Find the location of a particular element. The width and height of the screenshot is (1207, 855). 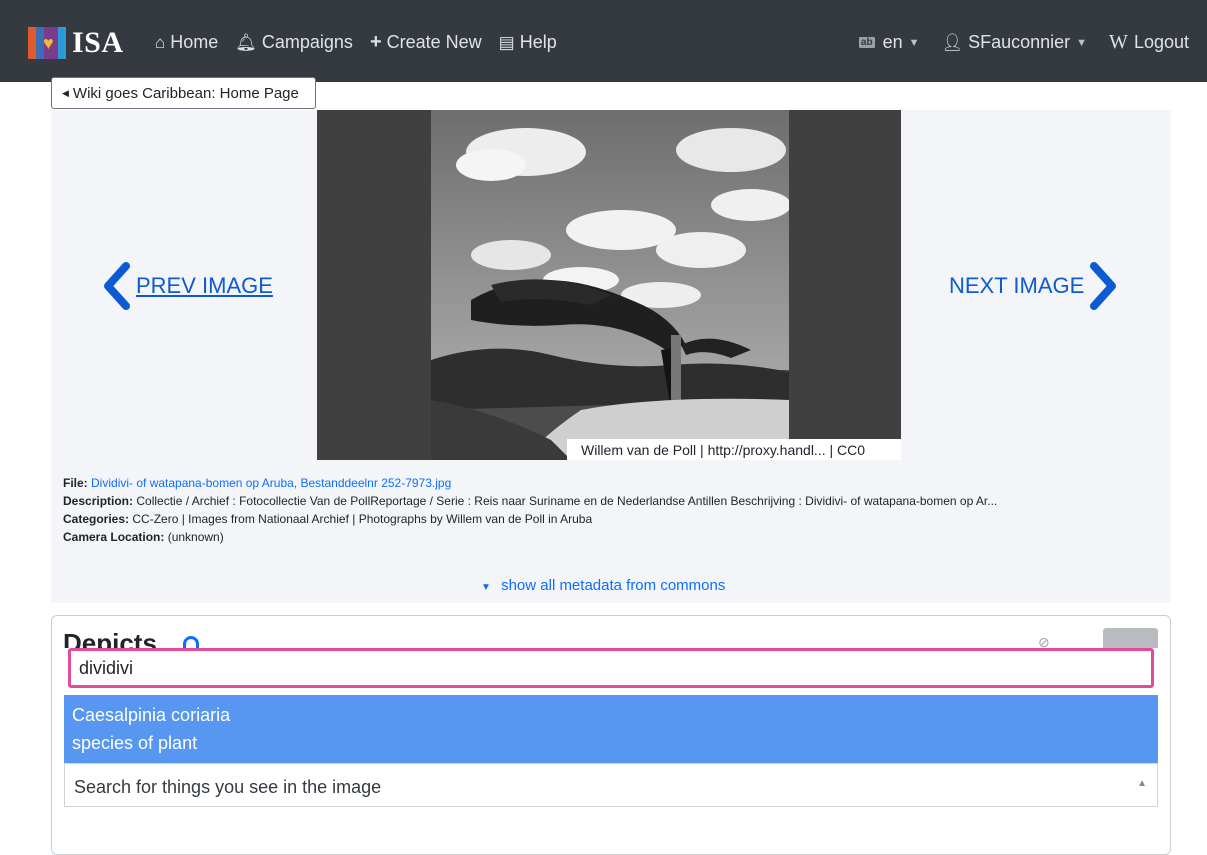

suggestion-description: species of plant is located at coordinates (135, 743).